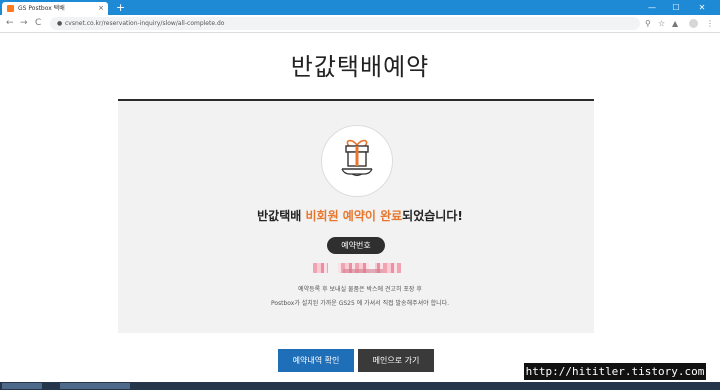 This screenshot has width=720, height=390. What do you see at coordinates (281, 216) in the screenshot?
I see `headline-prefix: 반값택배` at bounding box center [281, 216].